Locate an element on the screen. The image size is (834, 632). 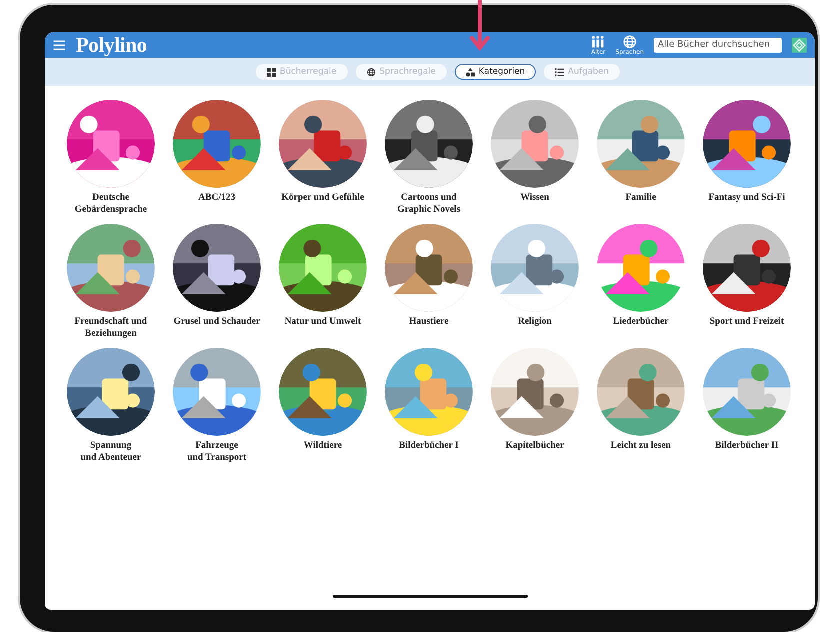
category-label: Freundschaft und Beziehungen is located at coordinates (111, 328).